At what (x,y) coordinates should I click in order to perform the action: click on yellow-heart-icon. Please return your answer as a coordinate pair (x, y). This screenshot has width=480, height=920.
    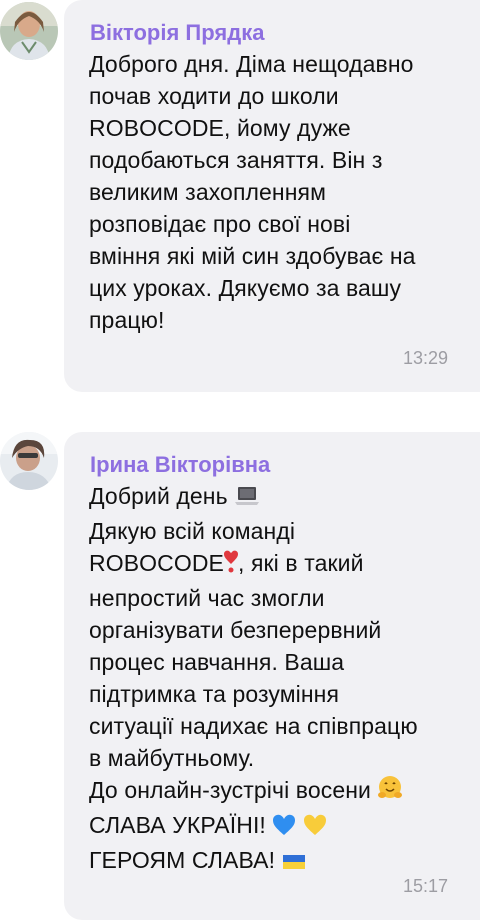
    Looking at the image, I should click on (315, 828).